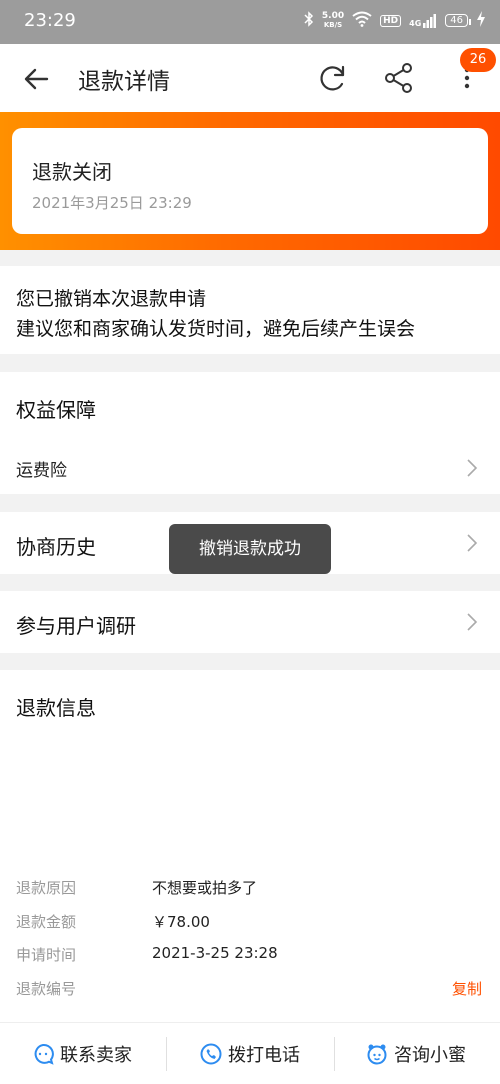  What do you see at coordinates (205, 888) in the screenshot?
I see `refund-reason-value: 不想要或拍多了` at bounding box center [205, 888].